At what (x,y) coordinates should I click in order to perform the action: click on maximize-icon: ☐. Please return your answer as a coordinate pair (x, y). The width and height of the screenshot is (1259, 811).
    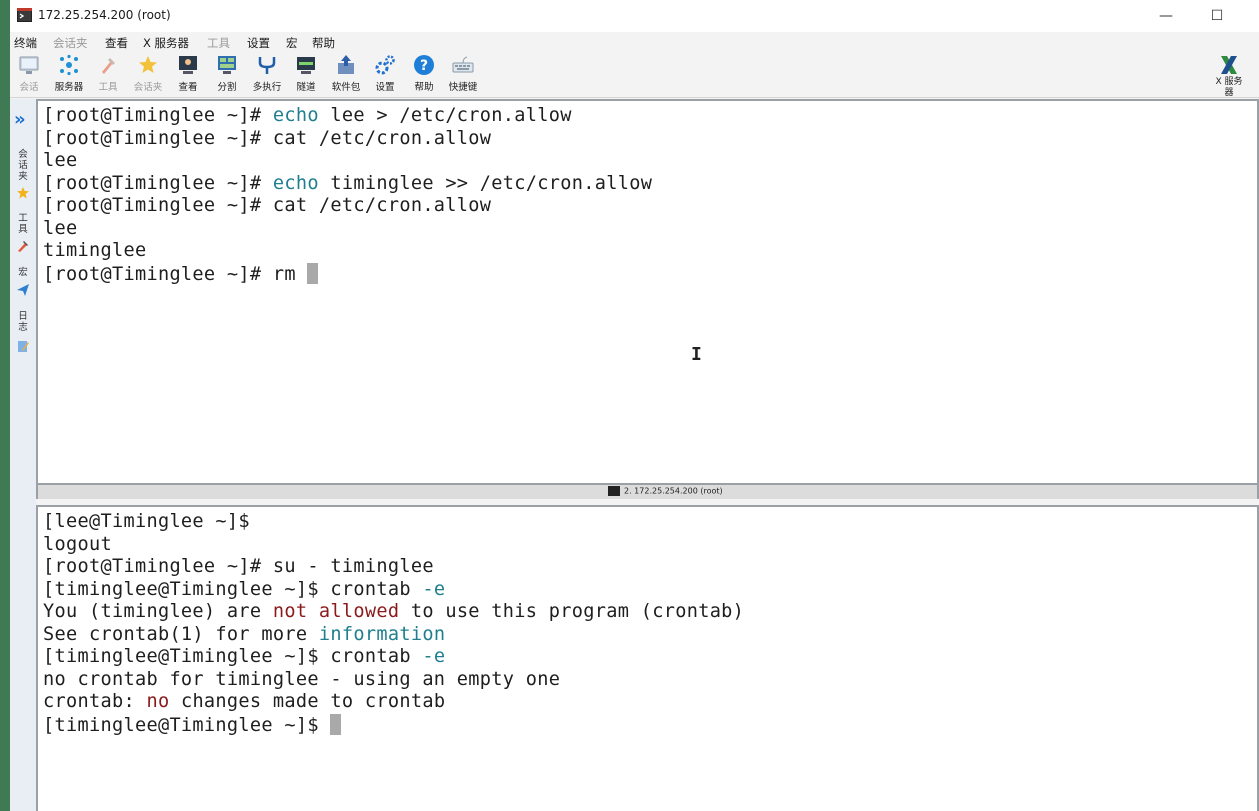
    Looking at the image, I should click on (1217, 16).